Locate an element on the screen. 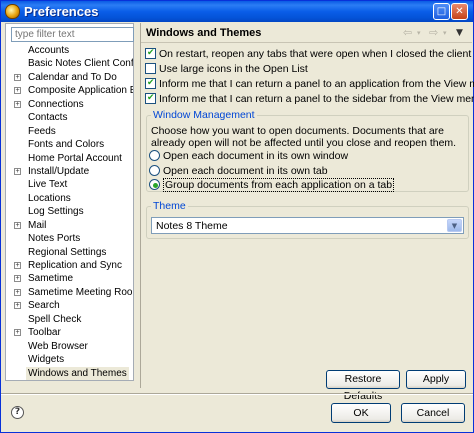 This screenshot has width=474, height=433. forward-arrow-icon: ⇨ is located at coordinates (433, 32).